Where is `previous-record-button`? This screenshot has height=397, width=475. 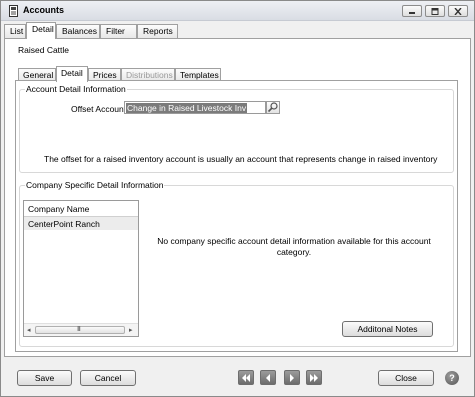
previous-record-button is located at coordinates (268, 377).